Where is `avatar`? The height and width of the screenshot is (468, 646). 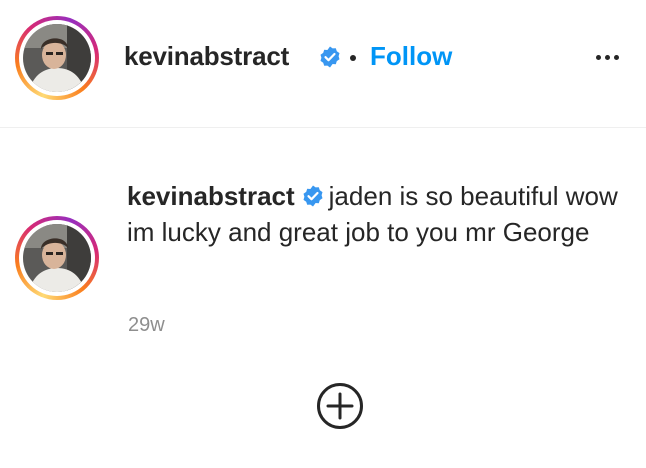 avatar is located at coordinates (57, 58).